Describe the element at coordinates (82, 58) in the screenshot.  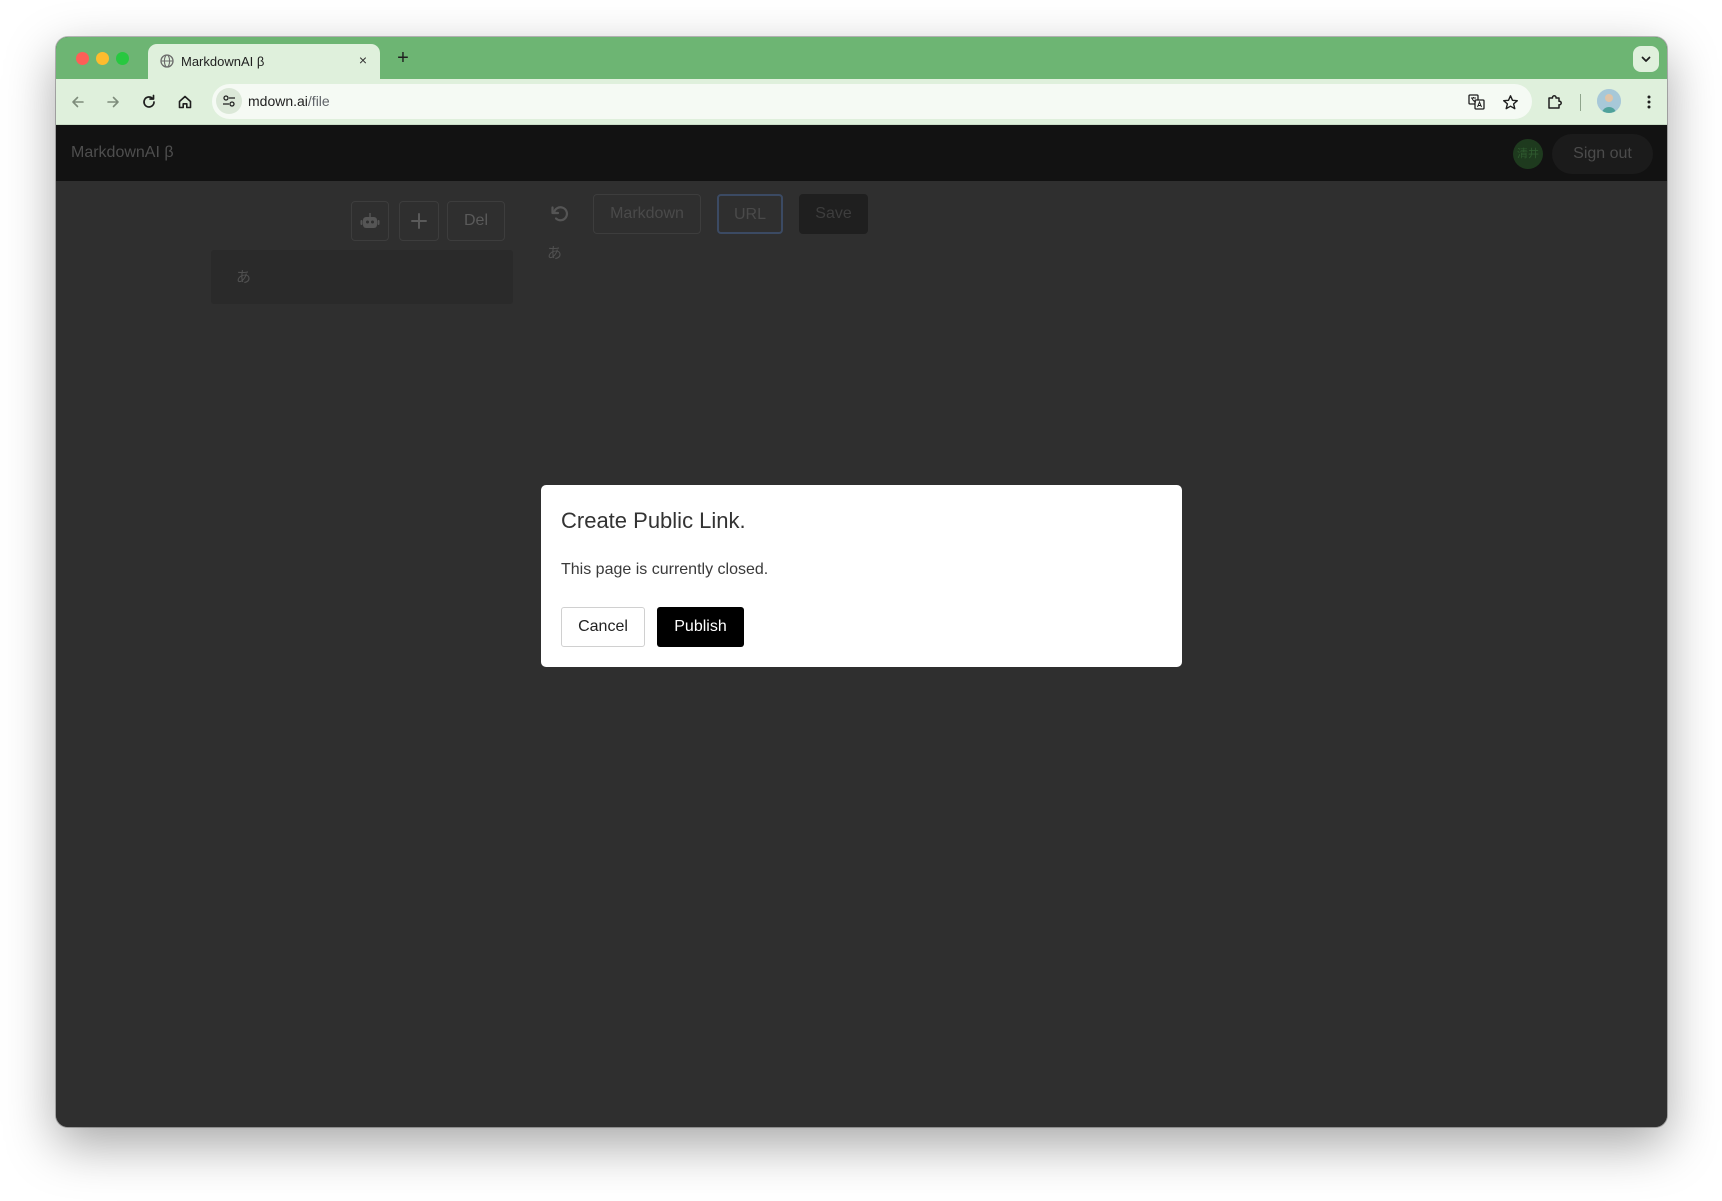
I see `close-window-button` at that location.